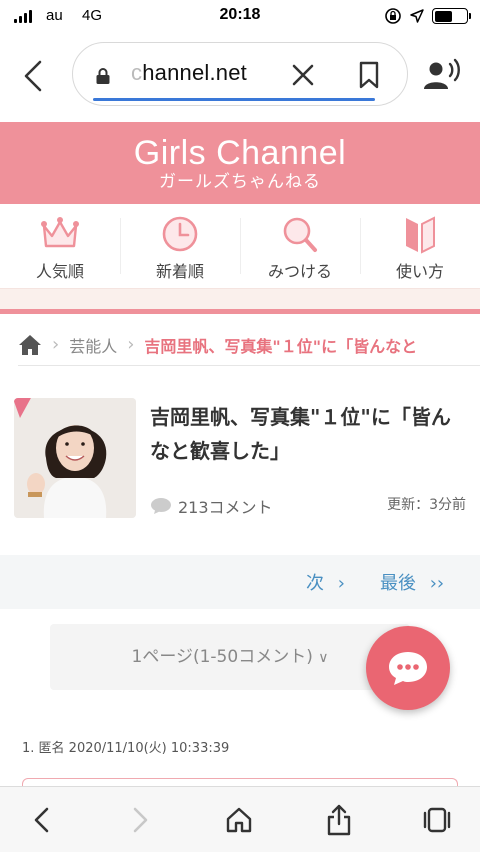  I want to click on tab-search: みつける, so click(300, 246).